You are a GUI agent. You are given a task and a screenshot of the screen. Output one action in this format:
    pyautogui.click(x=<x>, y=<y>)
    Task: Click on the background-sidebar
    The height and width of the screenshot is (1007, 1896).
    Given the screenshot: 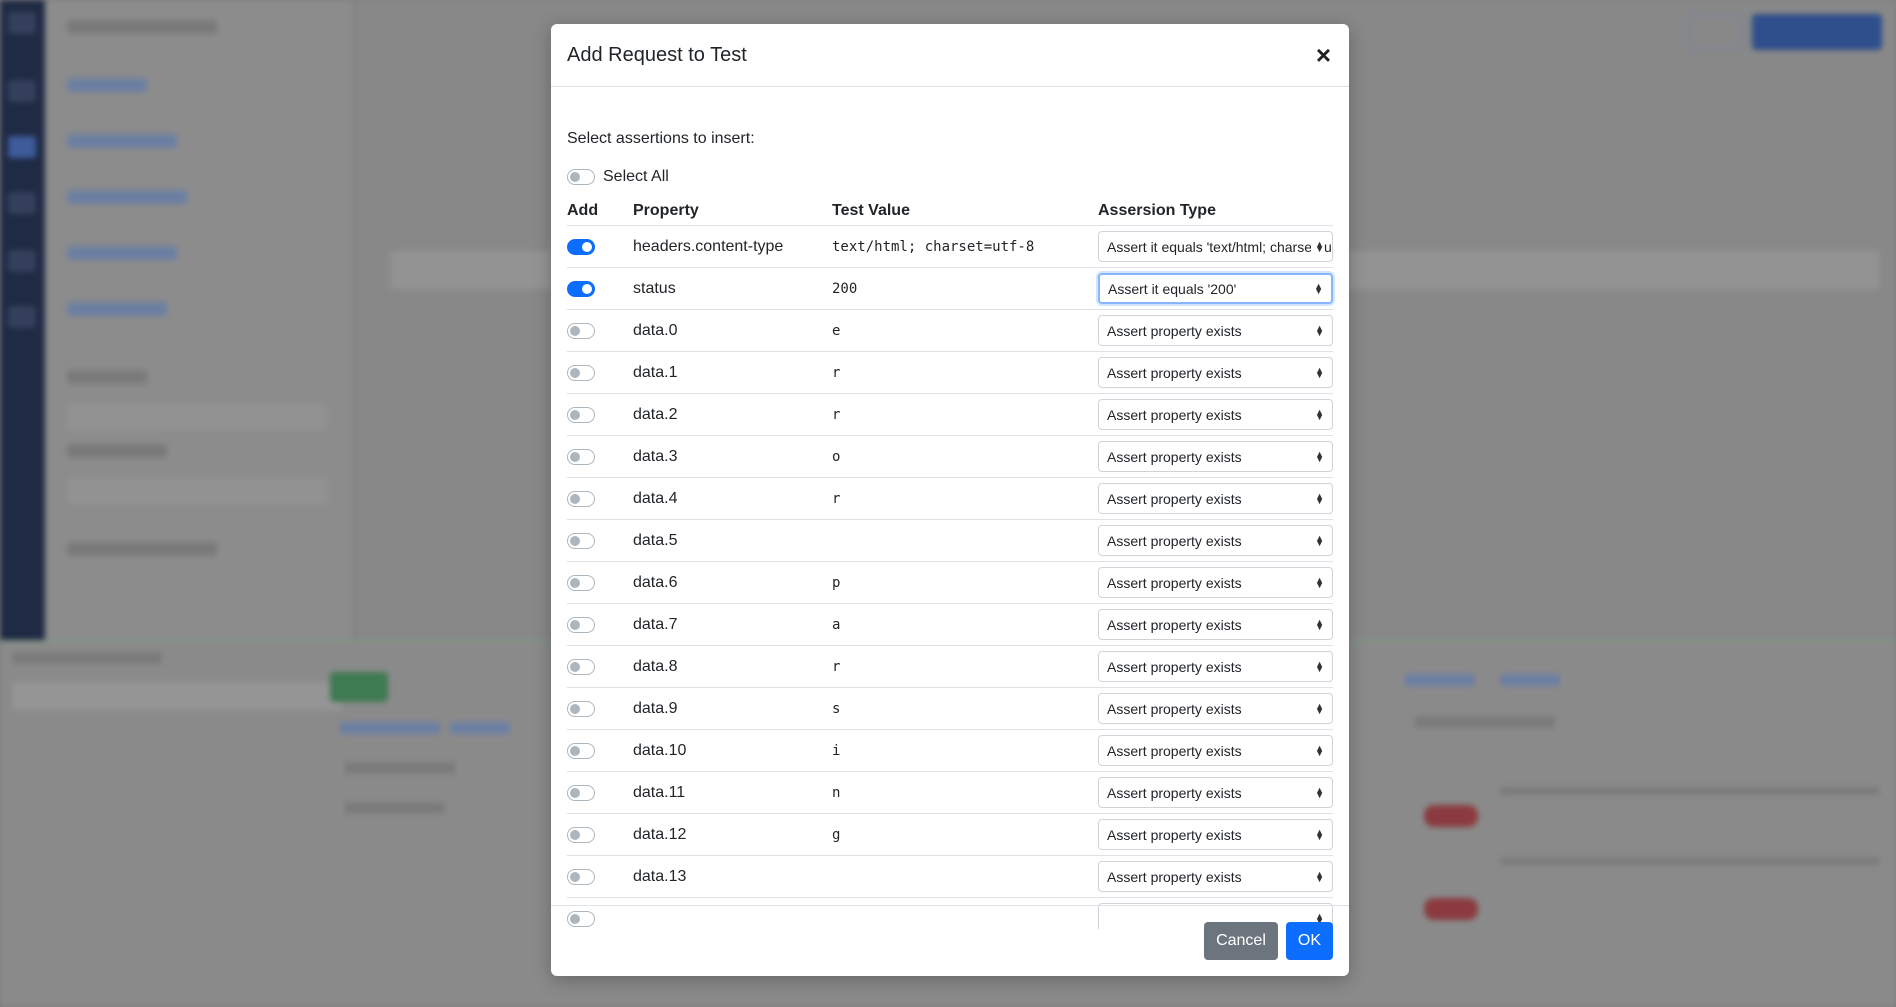 What is the action you would take?
    pyautogui.click(x=200, y=320)
    